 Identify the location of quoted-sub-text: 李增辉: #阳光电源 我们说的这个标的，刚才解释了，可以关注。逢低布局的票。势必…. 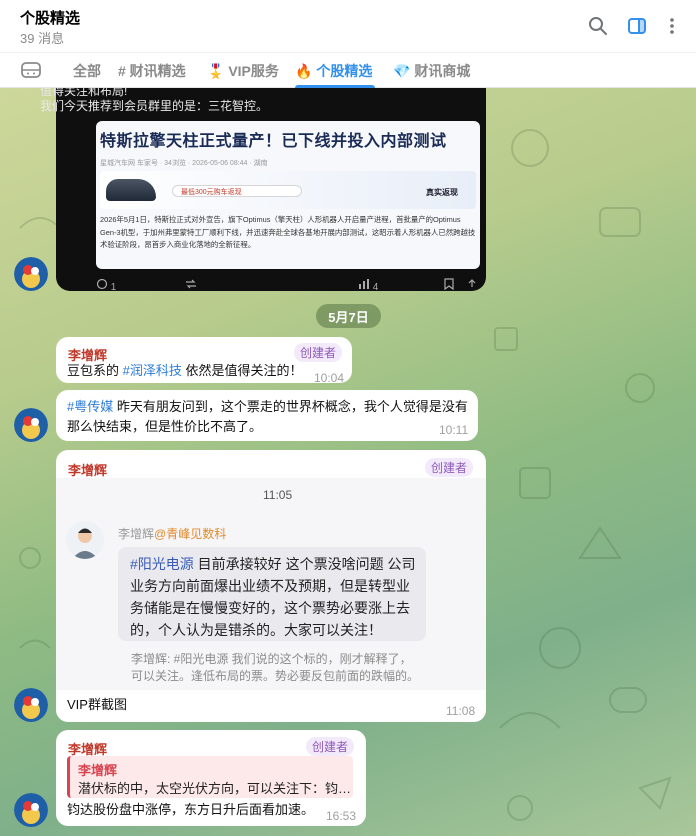
(275, 667).